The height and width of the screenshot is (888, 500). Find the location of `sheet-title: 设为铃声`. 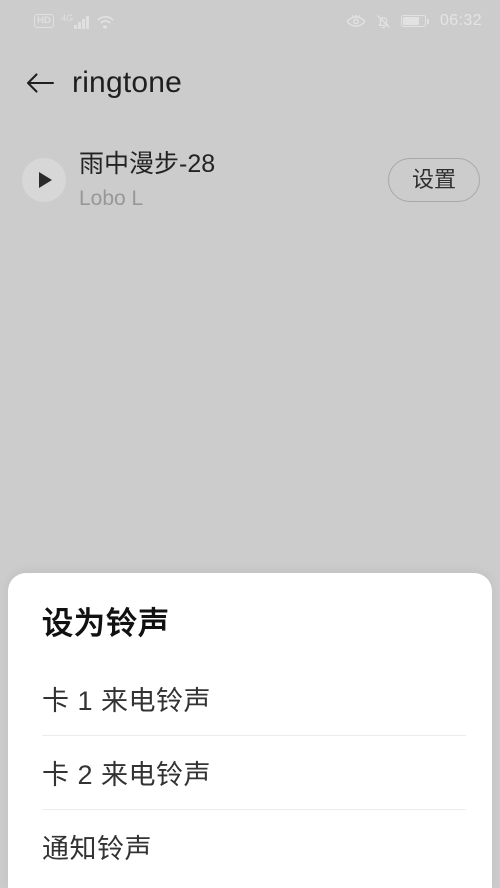

sheet-title: 设为铃声 is located at coordinates (106, 623).